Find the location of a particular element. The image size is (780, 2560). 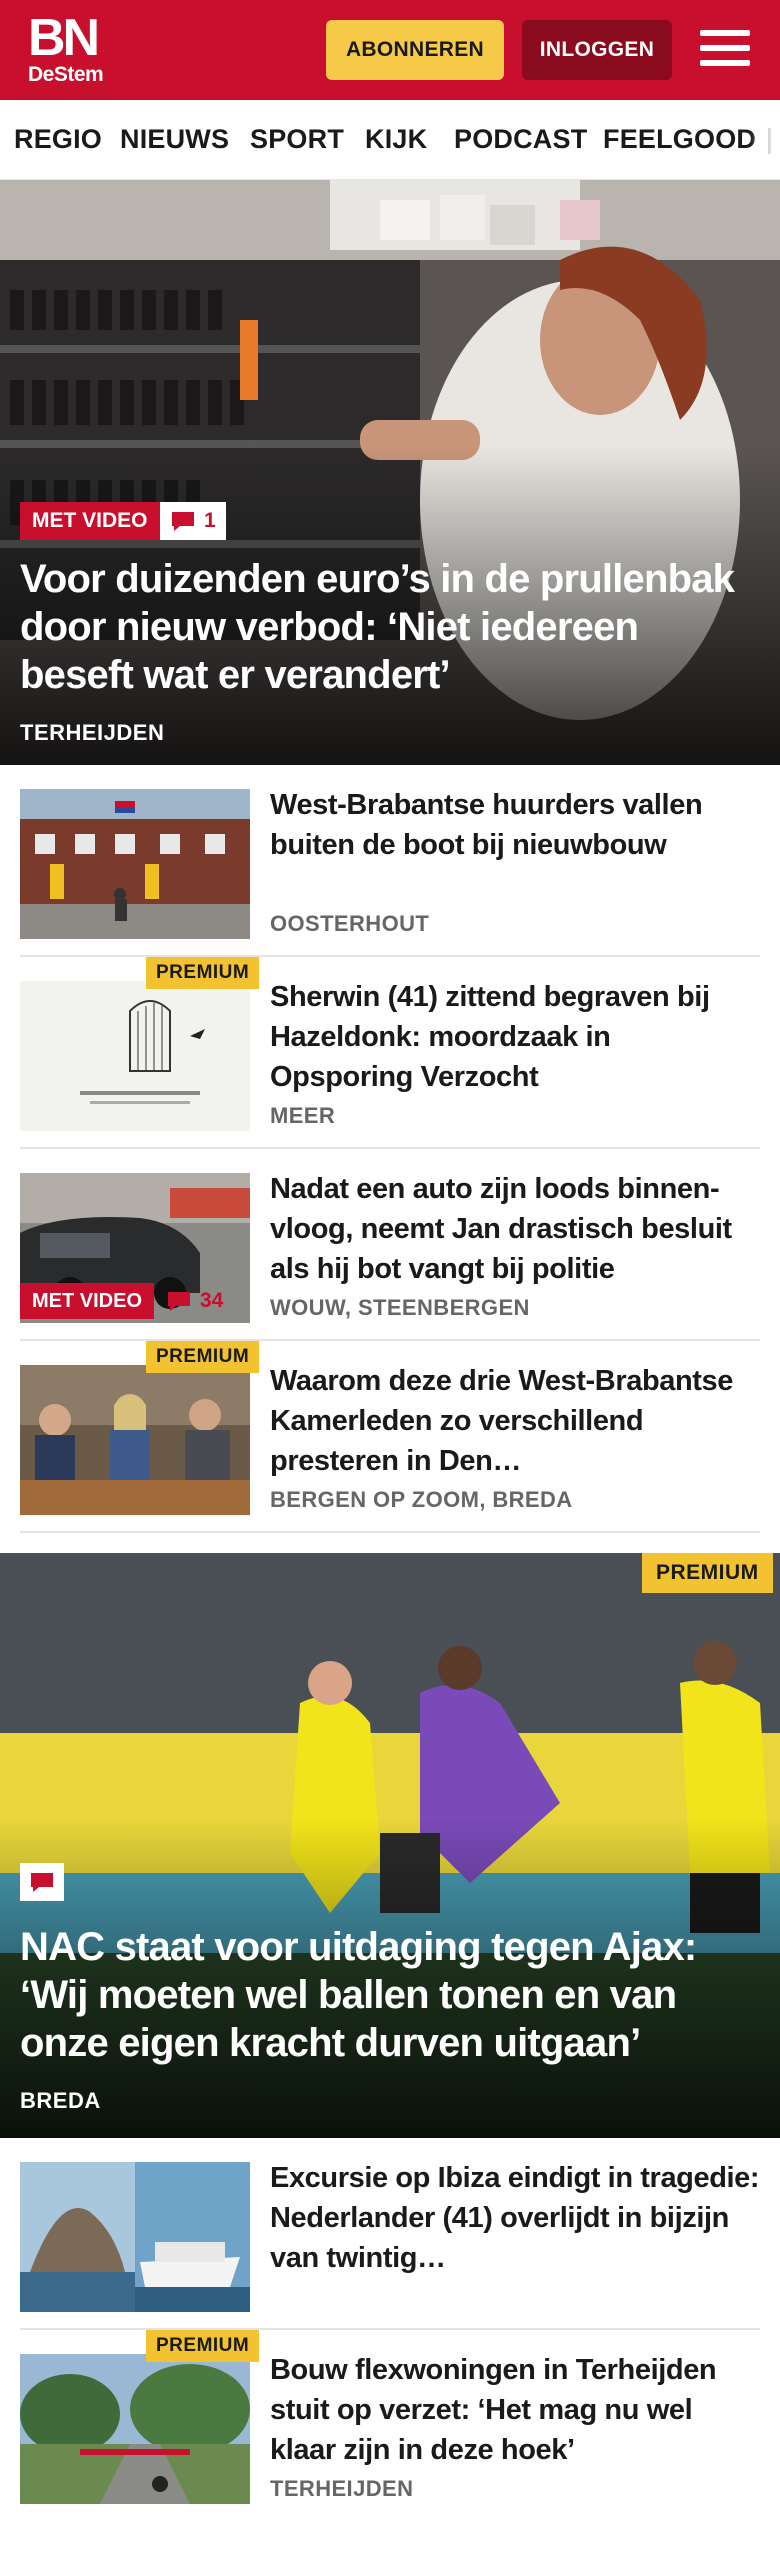

hamburger-icon is located at coordinates (725, 48).